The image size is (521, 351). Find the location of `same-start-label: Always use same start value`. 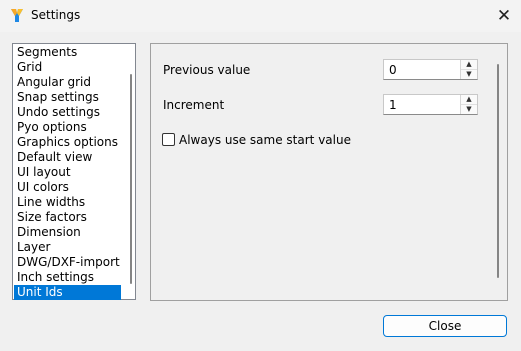

same-start-label: Always use same start value is located at coordinates (265, 140).